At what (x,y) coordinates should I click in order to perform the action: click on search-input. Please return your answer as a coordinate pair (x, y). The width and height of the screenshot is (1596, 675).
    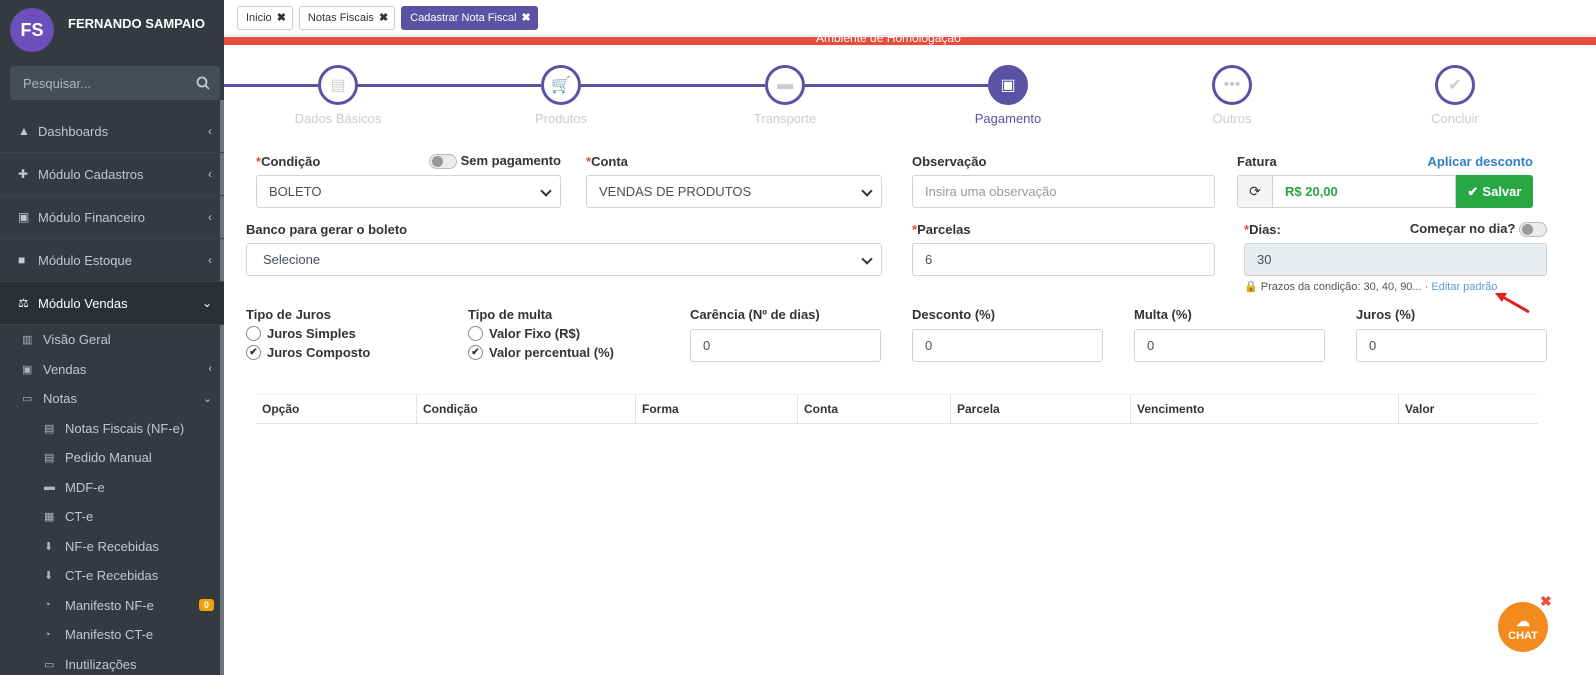
    Looking at the image, I should click on (98, 83).